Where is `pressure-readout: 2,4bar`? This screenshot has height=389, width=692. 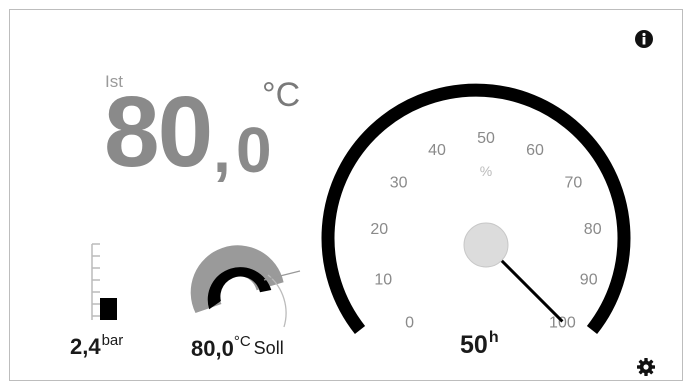
pressure-readout: 2,4bar is located at coordinates (96, 346).